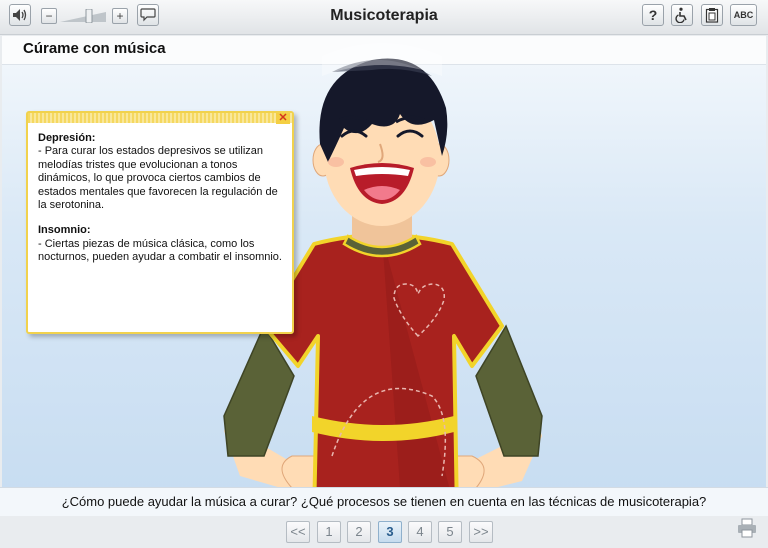 This screenshot has height=548, width=768. I want to click on pager-page-4: 4, so click(420, 532).